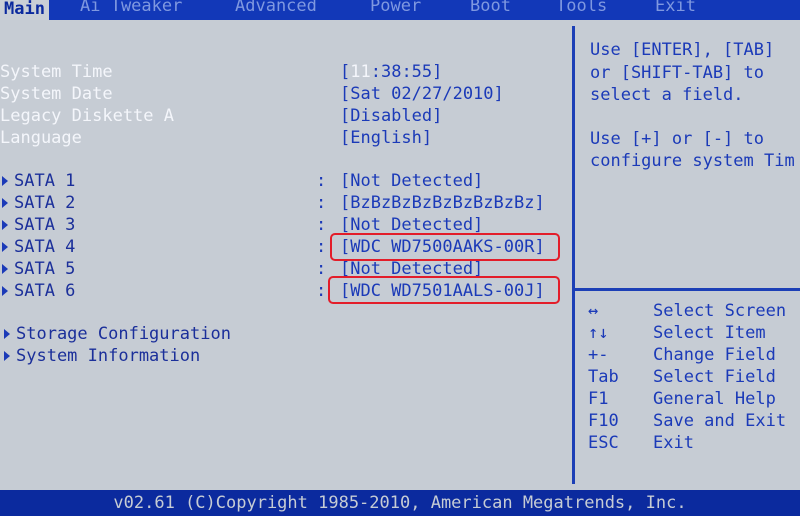 The height and width of the screenshot is (516, 800). Describe the element at coordinates (395, 7) in the screenshot. I see `tab-power: Power` at that location.